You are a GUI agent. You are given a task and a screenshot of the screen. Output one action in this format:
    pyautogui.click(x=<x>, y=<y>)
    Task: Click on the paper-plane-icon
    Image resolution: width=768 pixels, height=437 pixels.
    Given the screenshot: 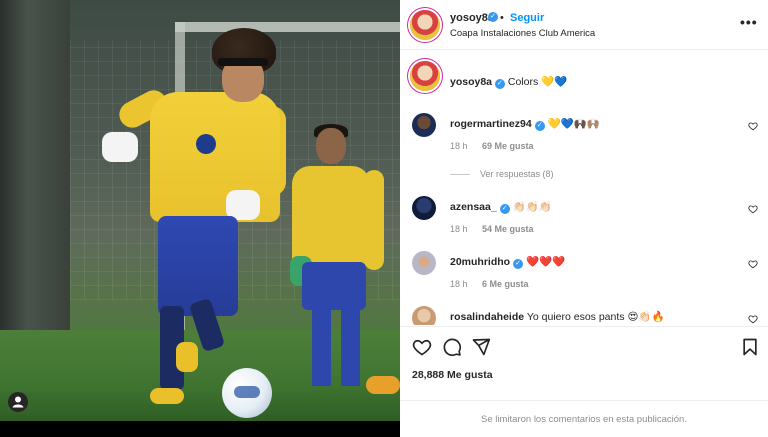 What is the action you would take?
    pyautogui.click(x=481, y=347)
    